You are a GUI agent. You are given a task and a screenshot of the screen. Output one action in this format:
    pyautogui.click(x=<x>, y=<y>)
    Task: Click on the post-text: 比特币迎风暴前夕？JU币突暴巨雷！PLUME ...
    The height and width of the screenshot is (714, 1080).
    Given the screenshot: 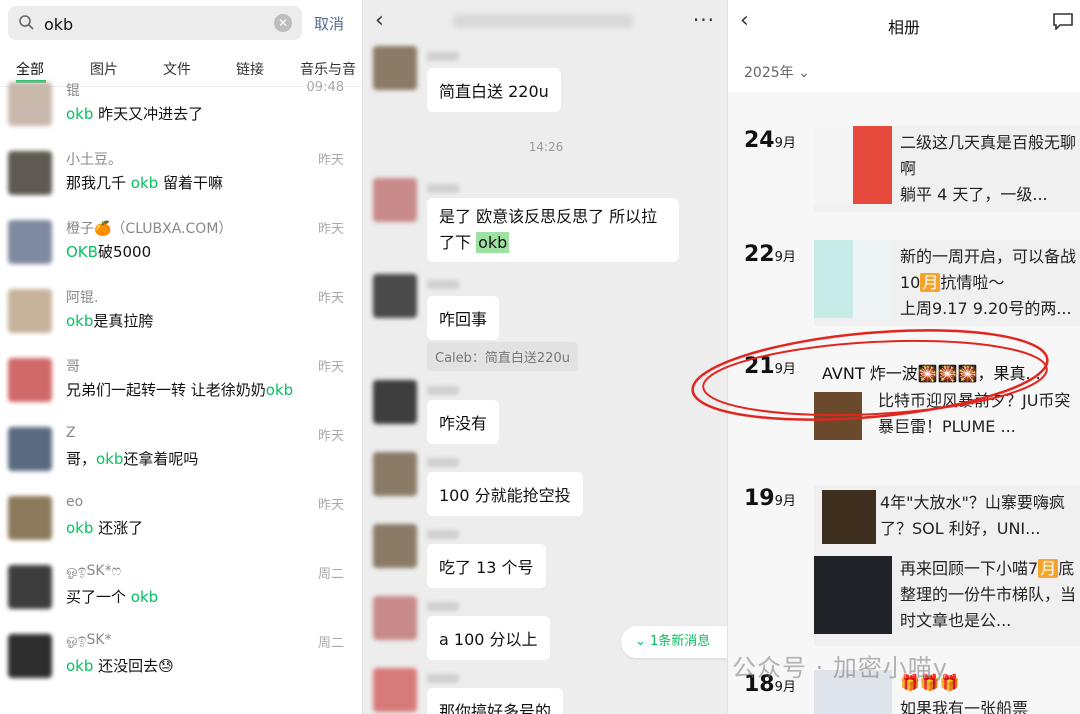 What is the action you would take?
    pyautogui.click(x=974, y=413)
    